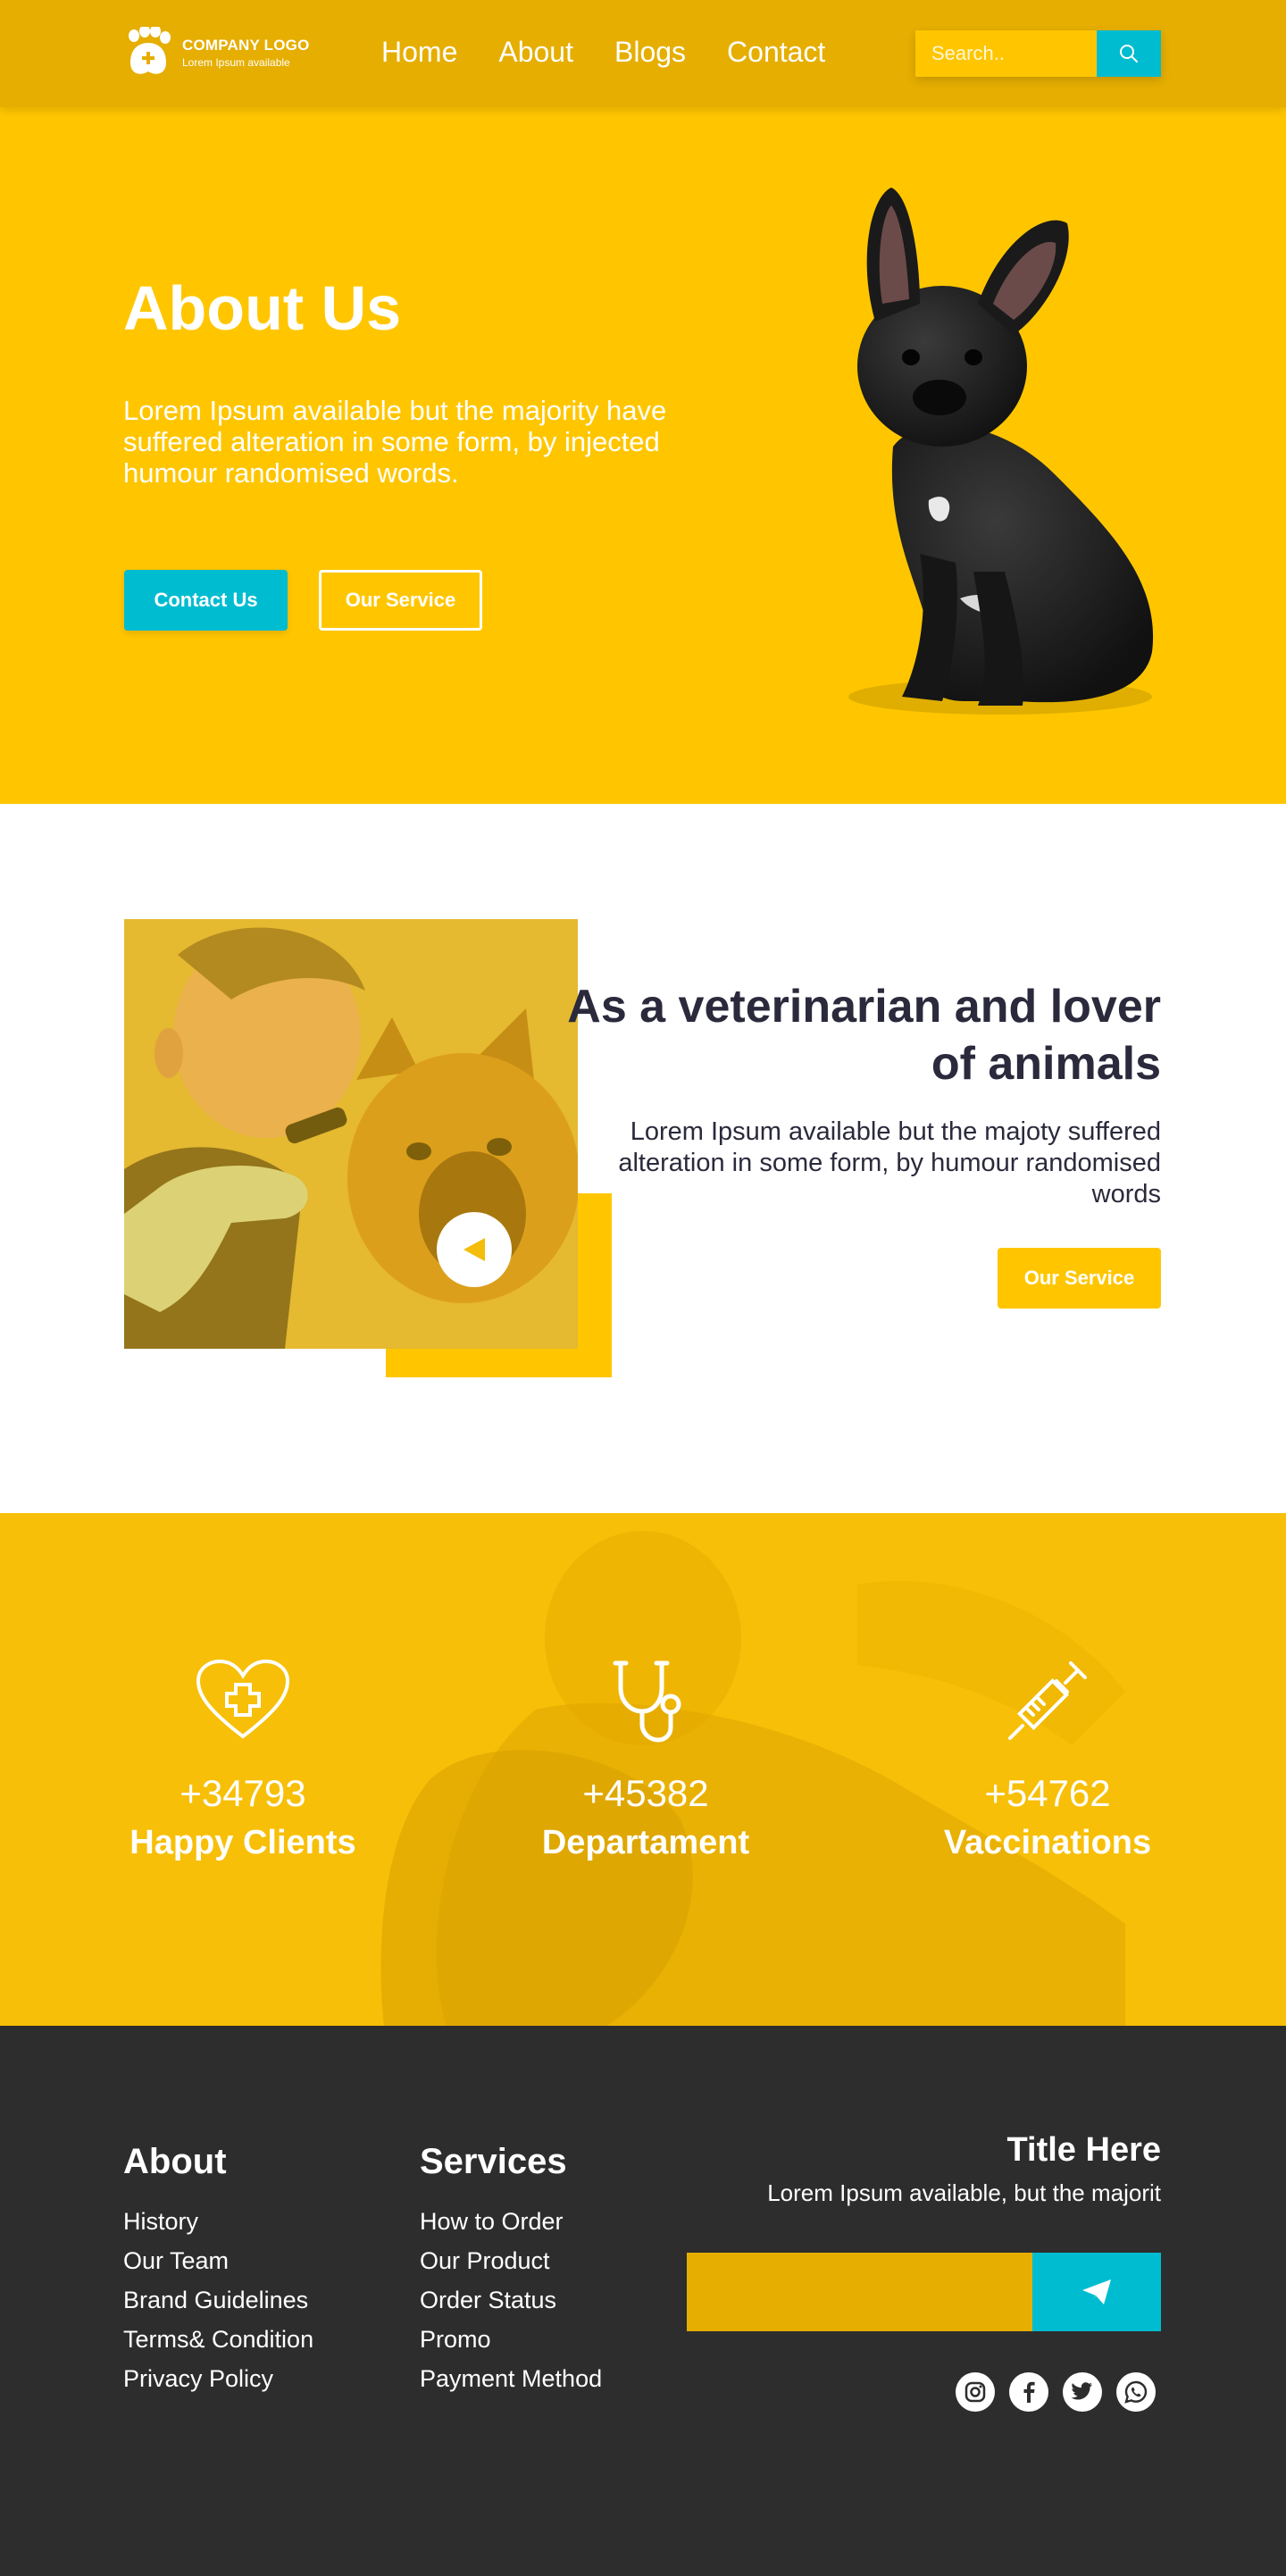  I want to click on whatsapp-link, so click(1136, 2392).